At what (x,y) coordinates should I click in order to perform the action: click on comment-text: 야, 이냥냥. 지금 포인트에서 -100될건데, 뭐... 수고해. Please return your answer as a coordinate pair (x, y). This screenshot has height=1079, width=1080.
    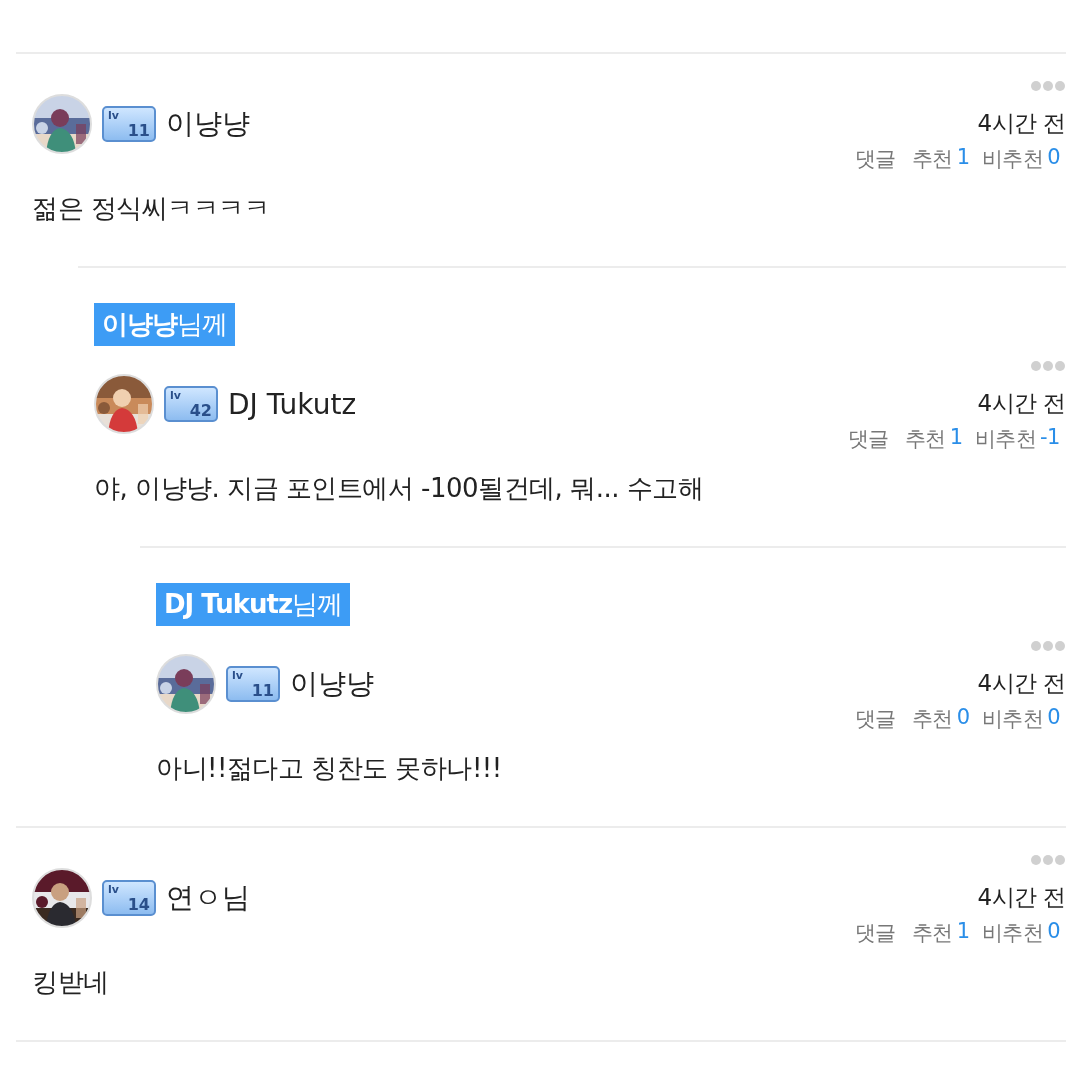
    Looking at the image, I should click on (399, 488).